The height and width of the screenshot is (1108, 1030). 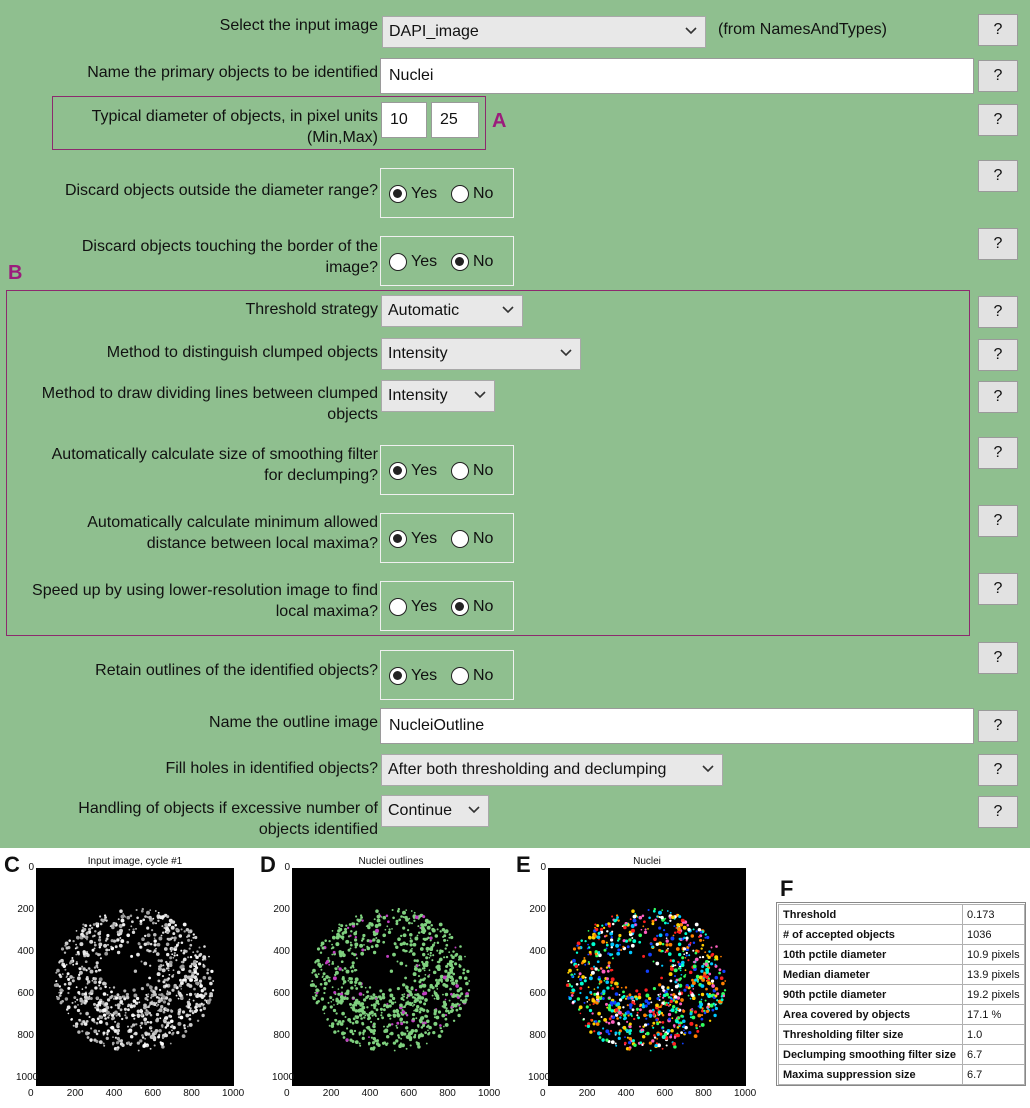 I want to click on x-tick-label: 600, so click(x=409, y=1093).